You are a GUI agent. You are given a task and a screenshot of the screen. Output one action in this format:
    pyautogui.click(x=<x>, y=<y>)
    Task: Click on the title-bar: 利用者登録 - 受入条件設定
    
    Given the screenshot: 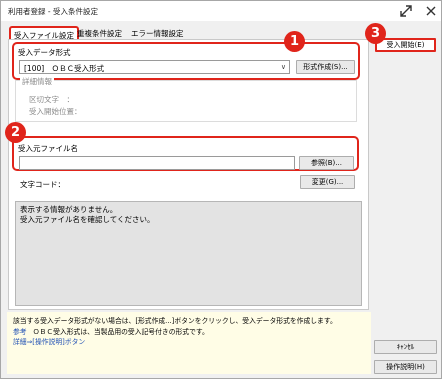 What is the action you would take?
    pyautogui.click(x=221, y=11)
    